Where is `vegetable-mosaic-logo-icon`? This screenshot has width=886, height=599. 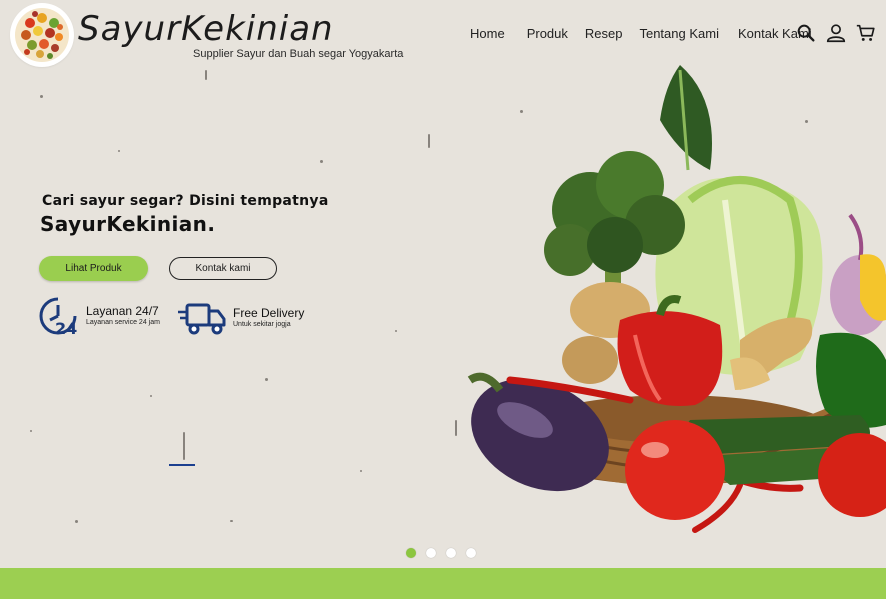
vegetable-mosaic-logo-icon is located at coordinates (42, 35).